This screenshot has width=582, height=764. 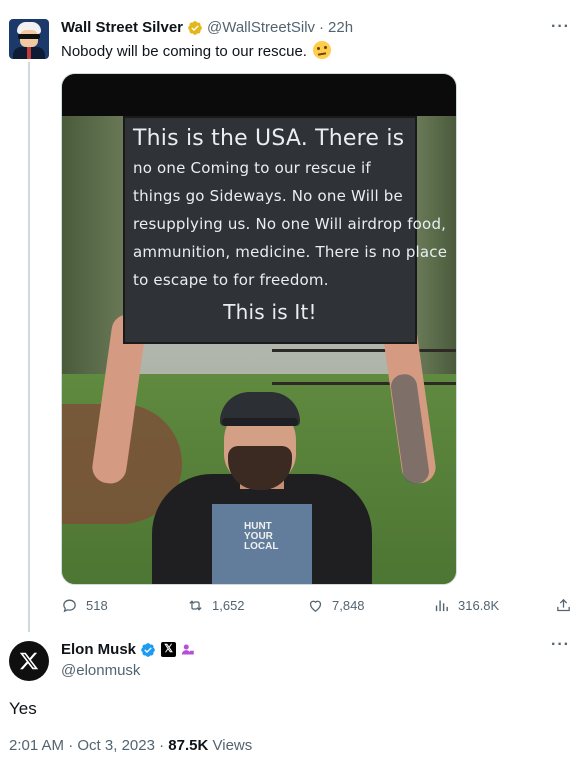 What do you see at coordinates (270, 312) in the screenshot?
I see `sign-line: This is It!` at bounding box center [270, 312].